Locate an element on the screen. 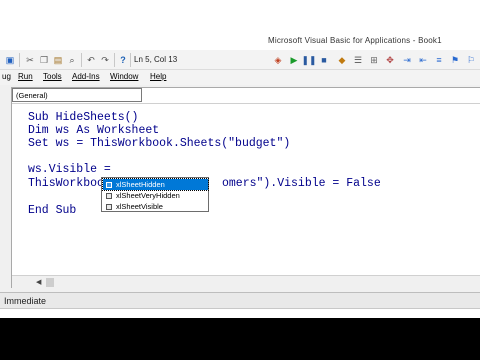 This screenshot has width=480, height=360. menu-window-label: Window is located at coordinates (124, 76).